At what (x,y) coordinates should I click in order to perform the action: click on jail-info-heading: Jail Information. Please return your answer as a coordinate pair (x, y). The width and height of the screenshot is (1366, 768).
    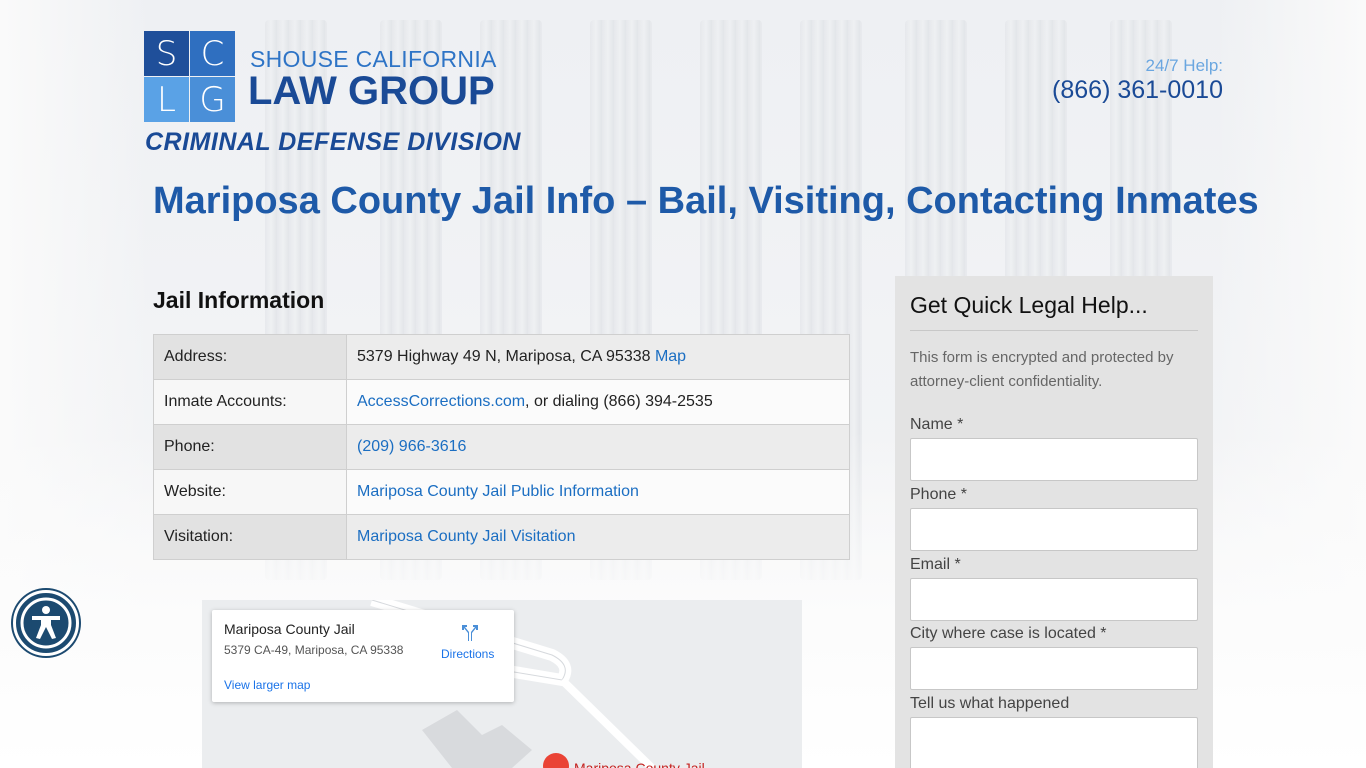
    Looking at the image, I should click on (239, 300).